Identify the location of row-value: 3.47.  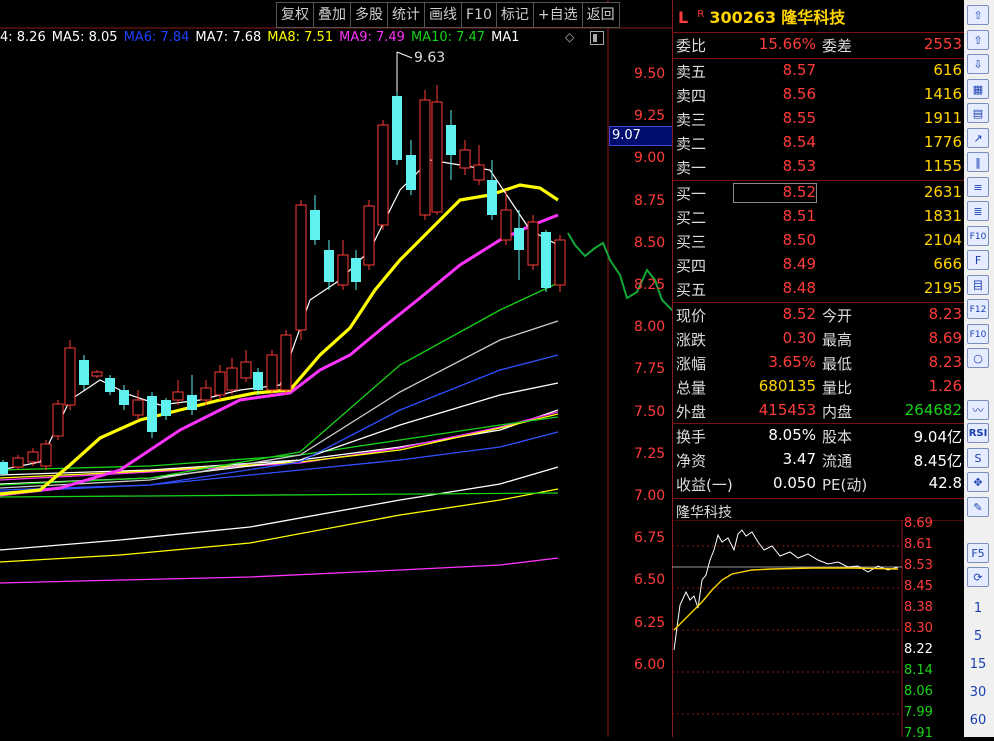
(799, 459).